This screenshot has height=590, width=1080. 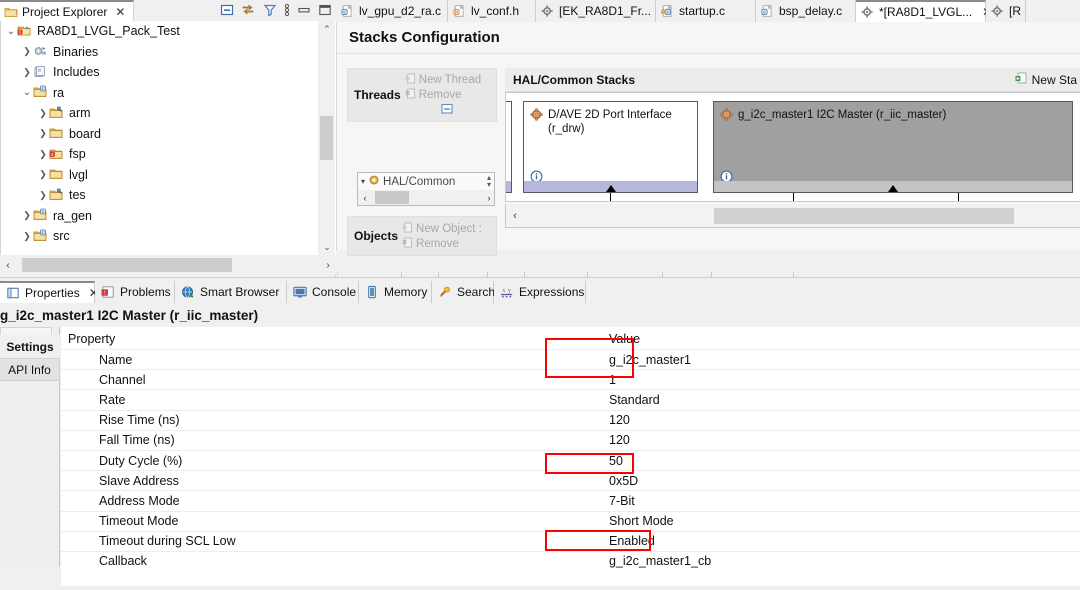 I want to click on hscroll-thumb, so click(x=127, y=265).